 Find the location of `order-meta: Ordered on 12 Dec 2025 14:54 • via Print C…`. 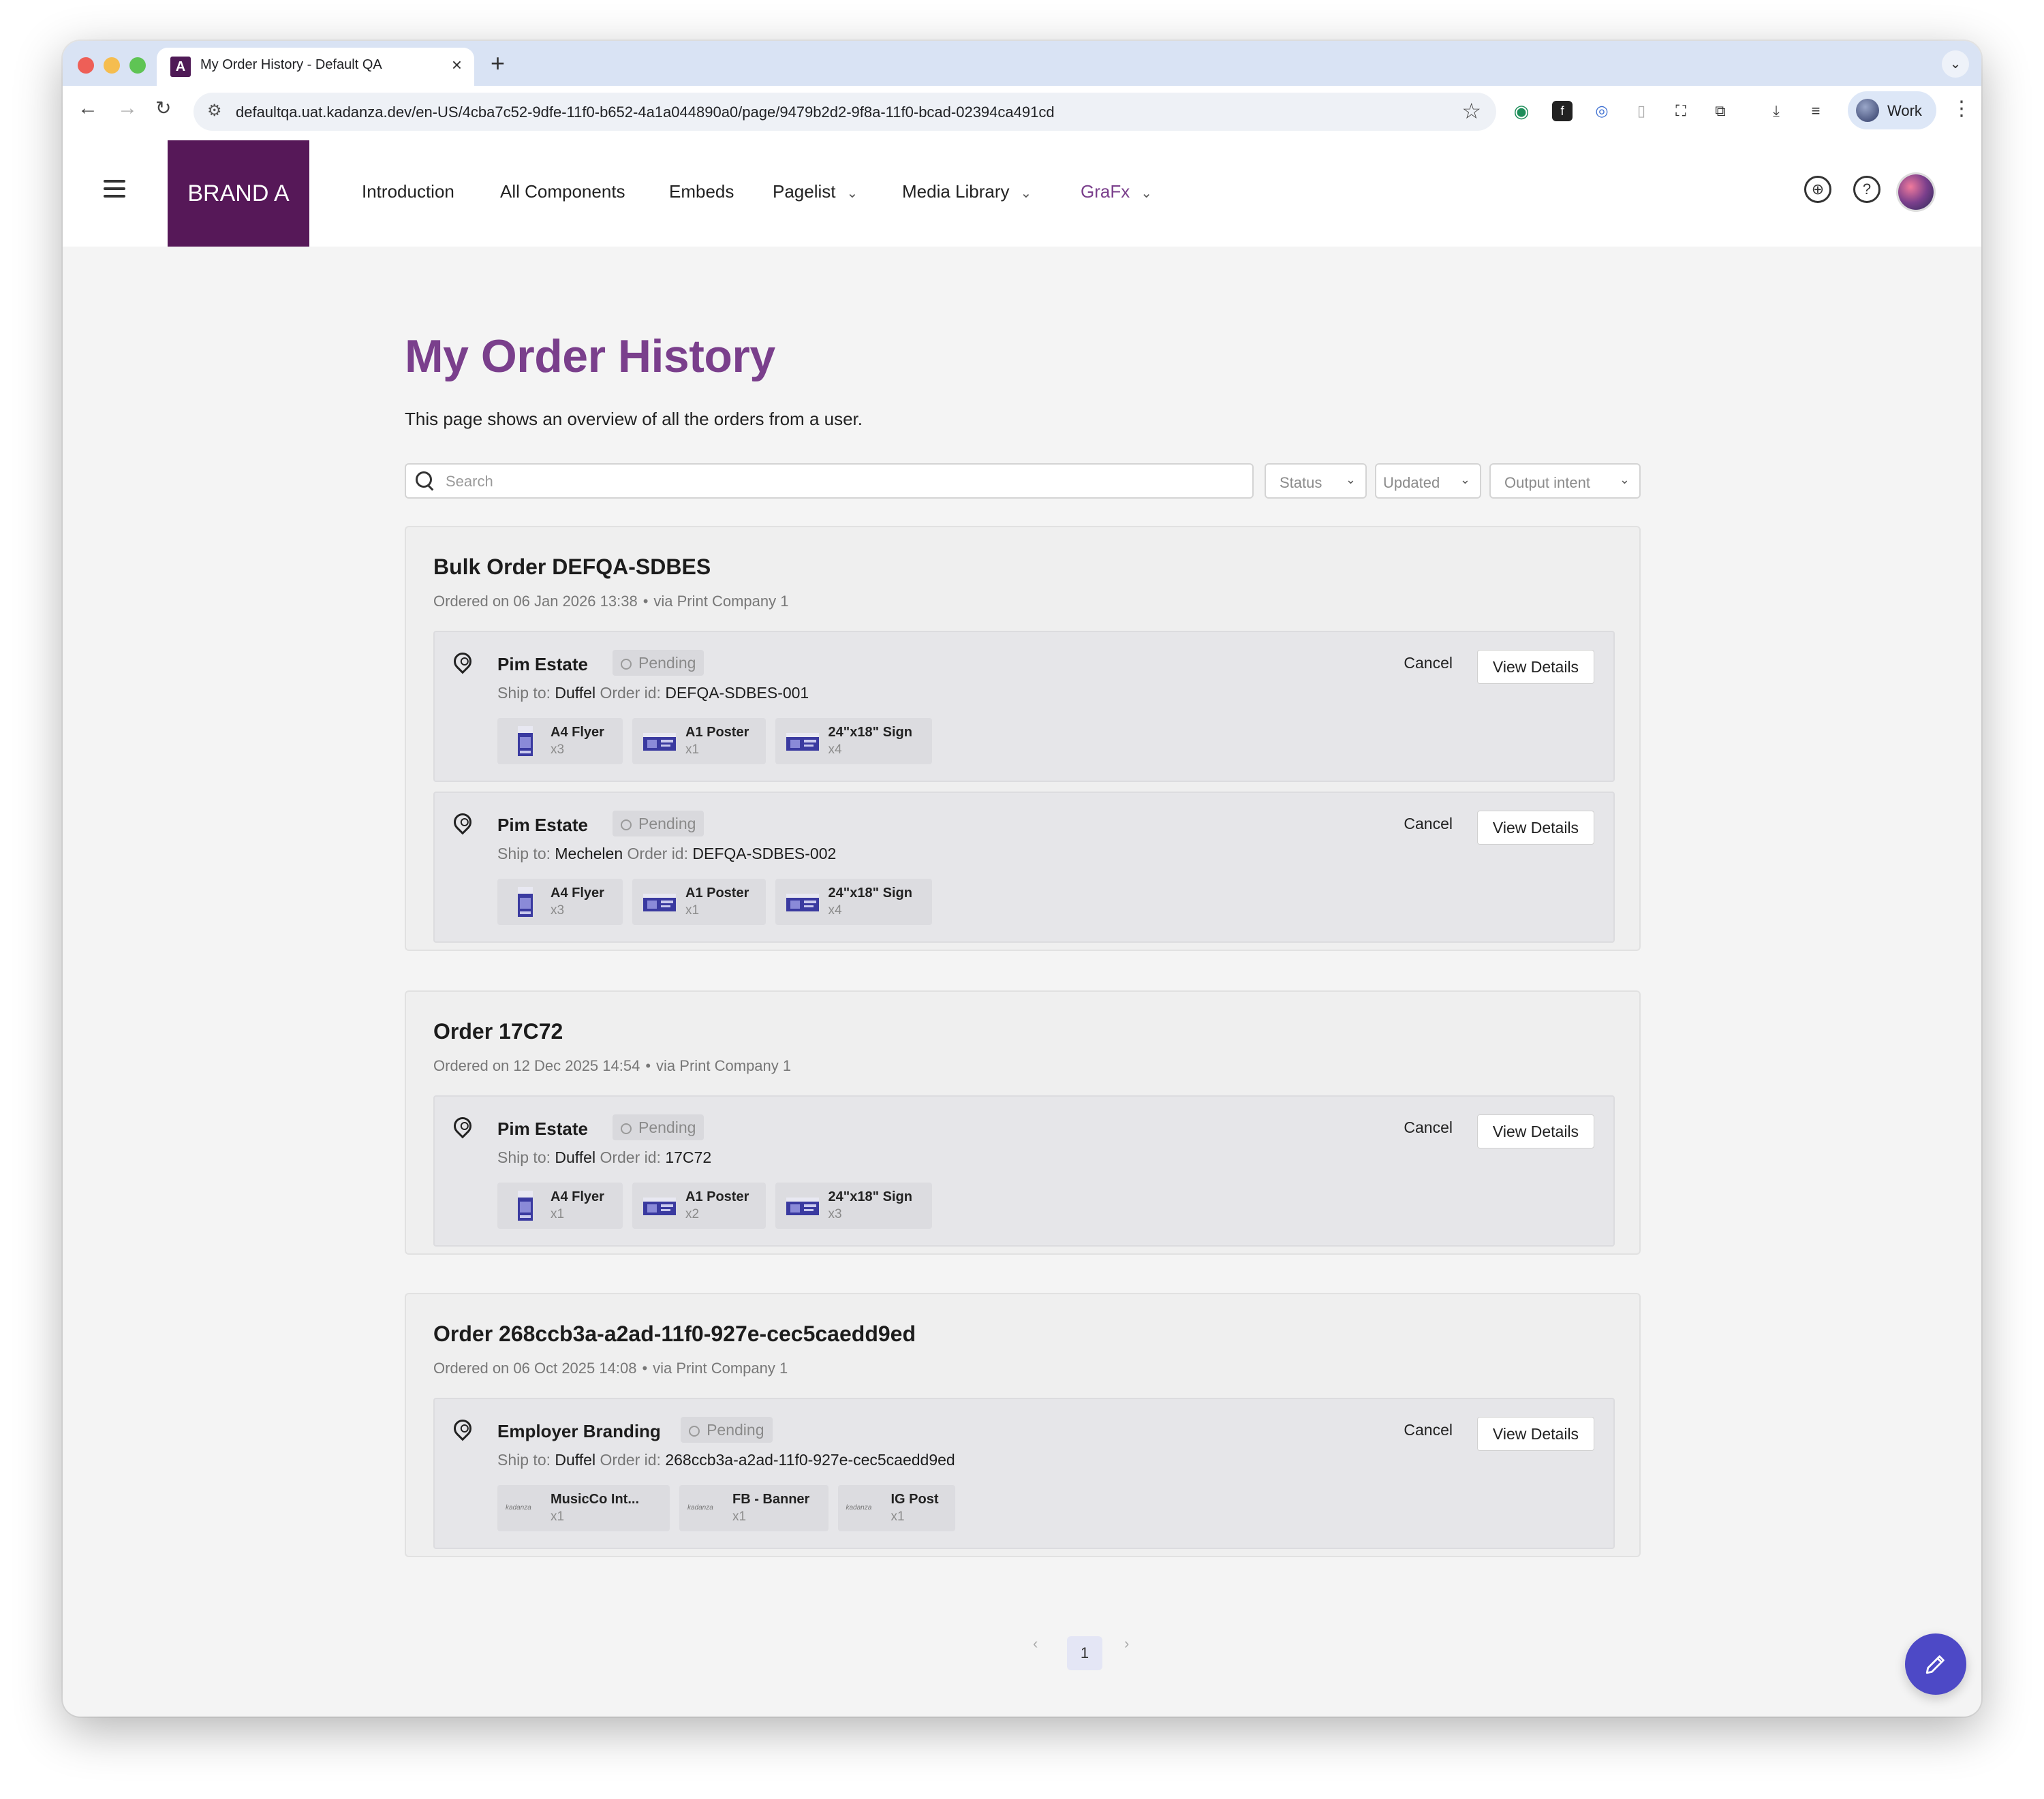

order-meta: Ordered on 12 Dec 2025 14:54 • via Print C… is located at coordinates (612, 1066).